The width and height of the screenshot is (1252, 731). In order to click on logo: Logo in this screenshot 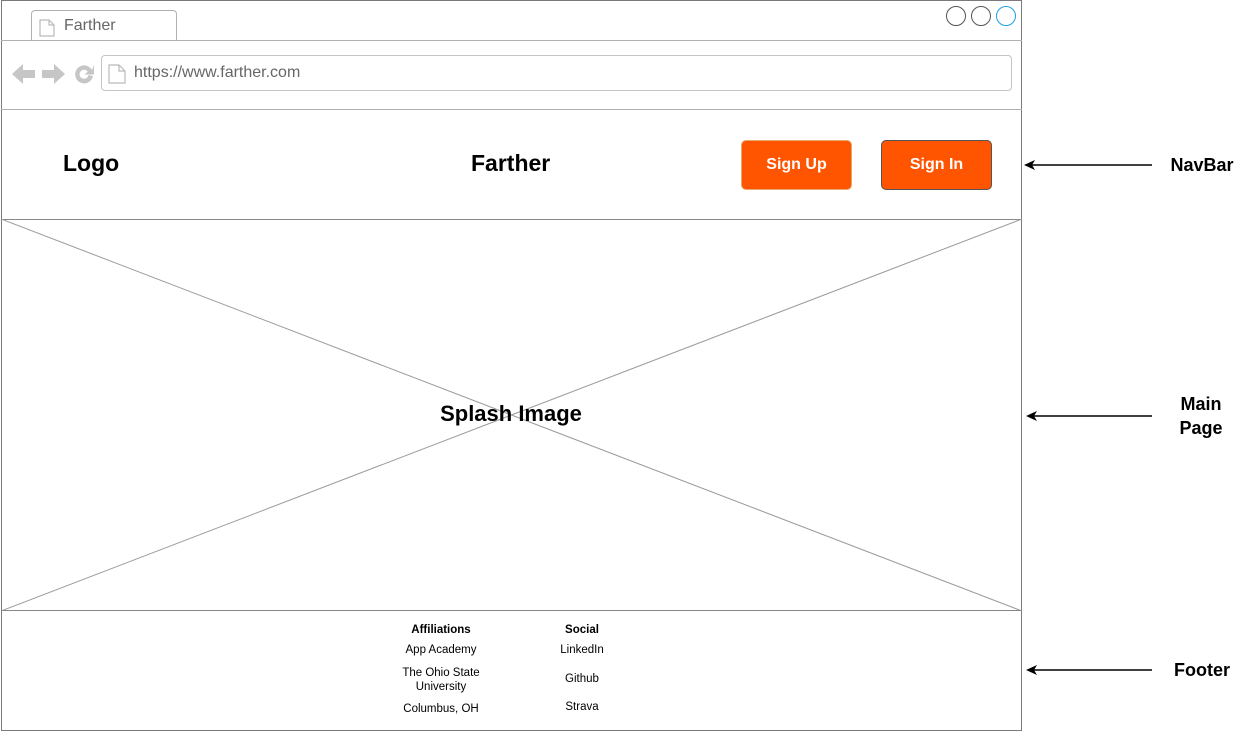, I will do `click(91, 163)`.